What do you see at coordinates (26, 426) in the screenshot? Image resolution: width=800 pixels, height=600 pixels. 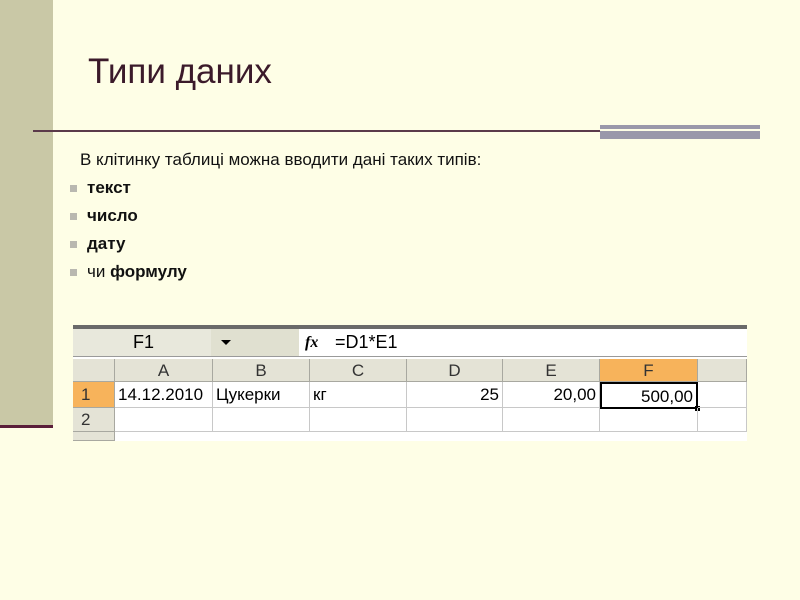 I see `side-bar-accent-line` at bounding box center [26, 426].